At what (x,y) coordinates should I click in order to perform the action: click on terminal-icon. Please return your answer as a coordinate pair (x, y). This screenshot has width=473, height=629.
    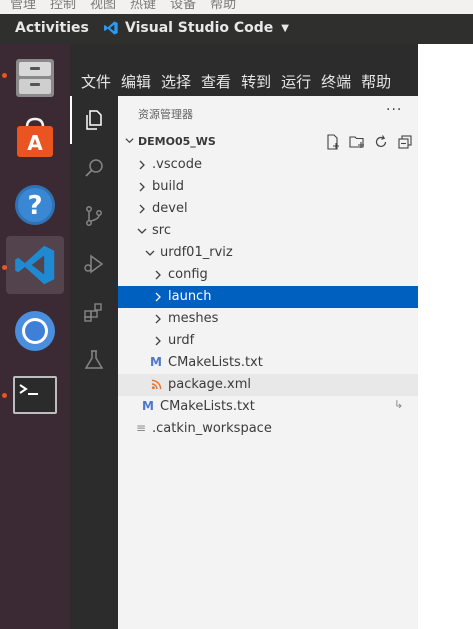
    Looking at the image, I should click on (35, 395).